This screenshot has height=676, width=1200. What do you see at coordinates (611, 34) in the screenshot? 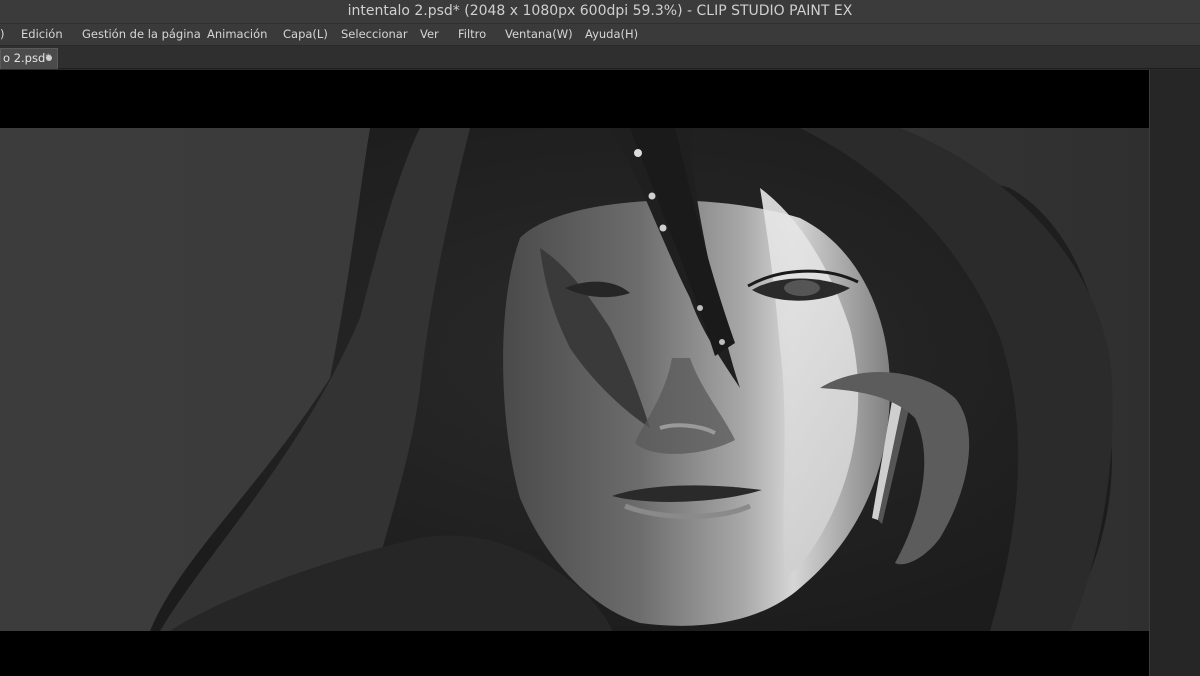
I see `menu-item-ayuda: Ayuda(H)` at bounding box center [611, 34].